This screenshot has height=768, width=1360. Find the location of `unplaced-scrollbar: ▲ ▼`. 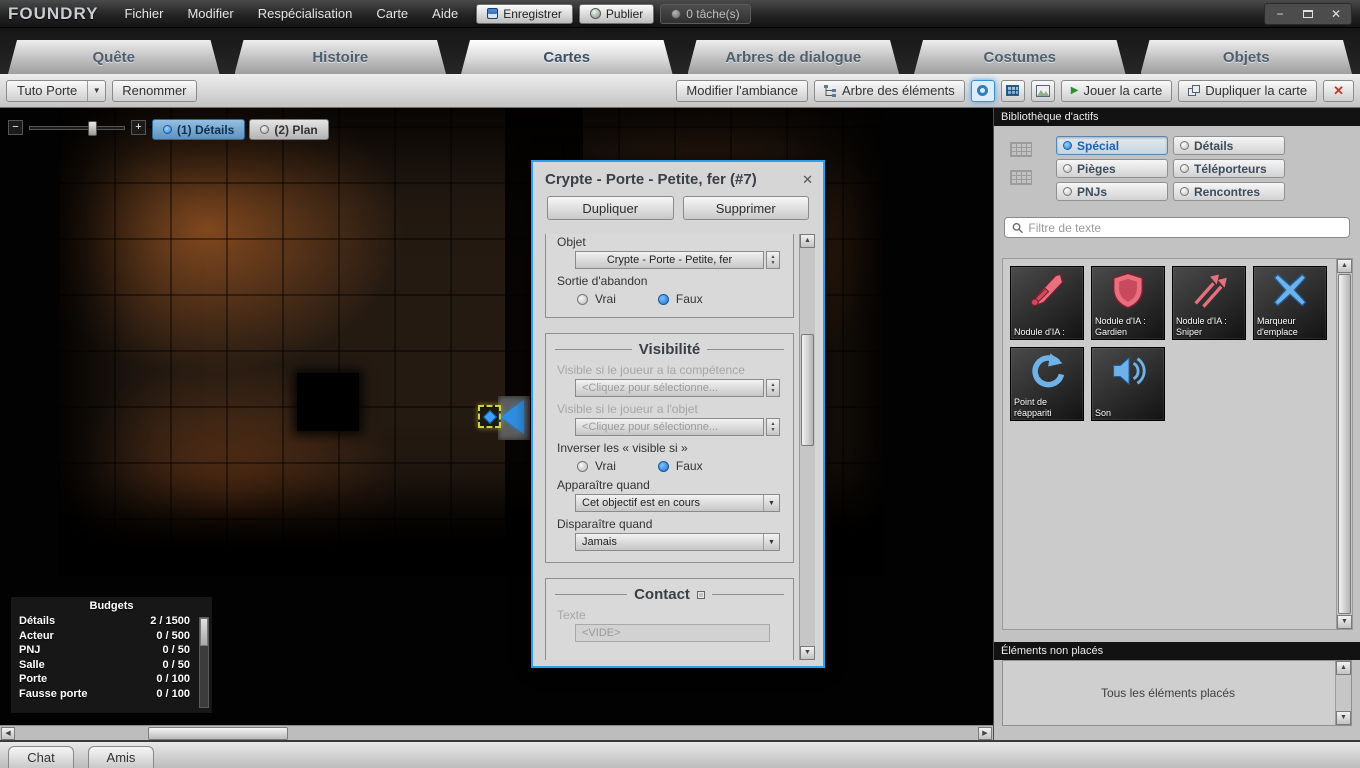

unplaced-scrollbar: ▲ ▼ is located at coordinates (1343, 693).